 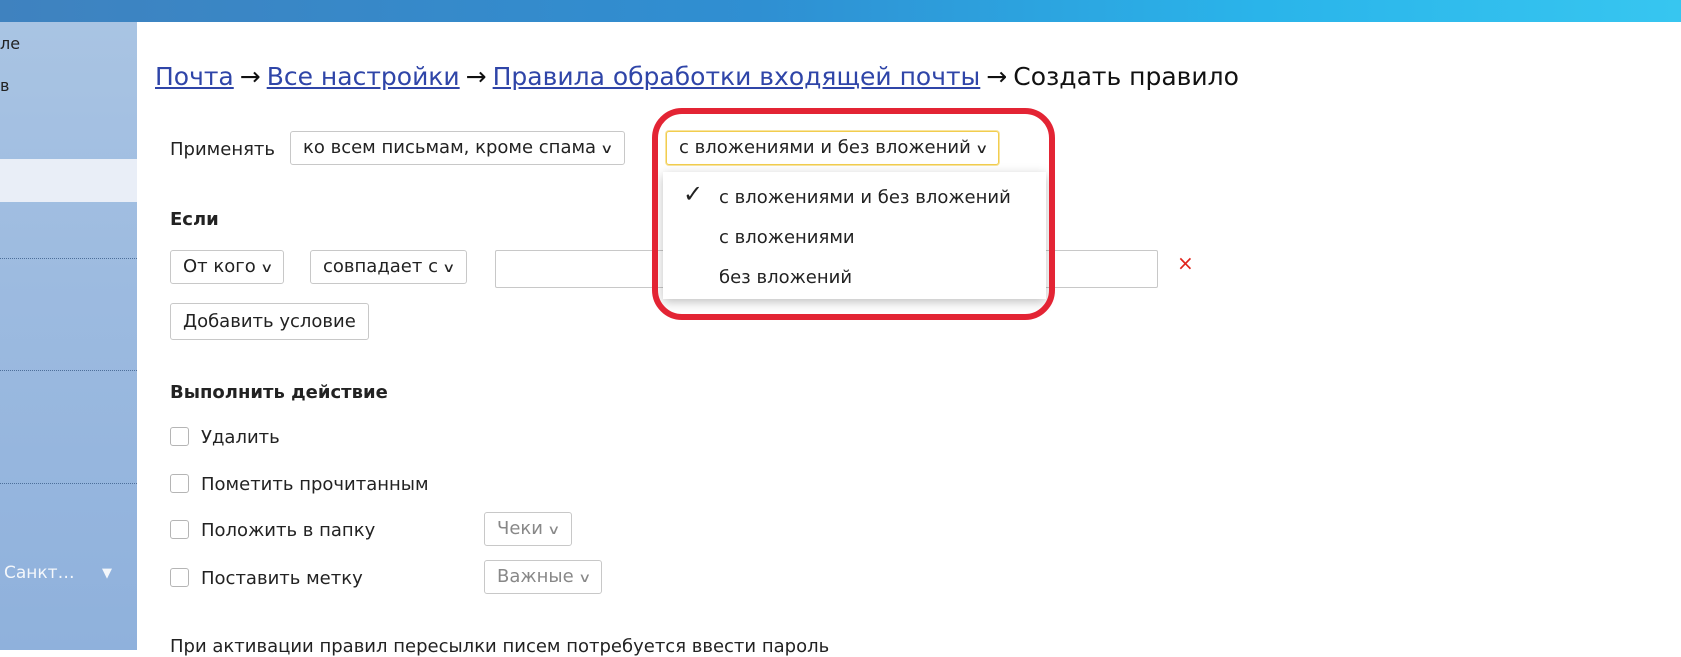 What do you see at coordinates (737, 76) in the screenshot?
I see `breadcrumb-link-rules: Правила обработки входящей почты` at bounding box center [737, 76].